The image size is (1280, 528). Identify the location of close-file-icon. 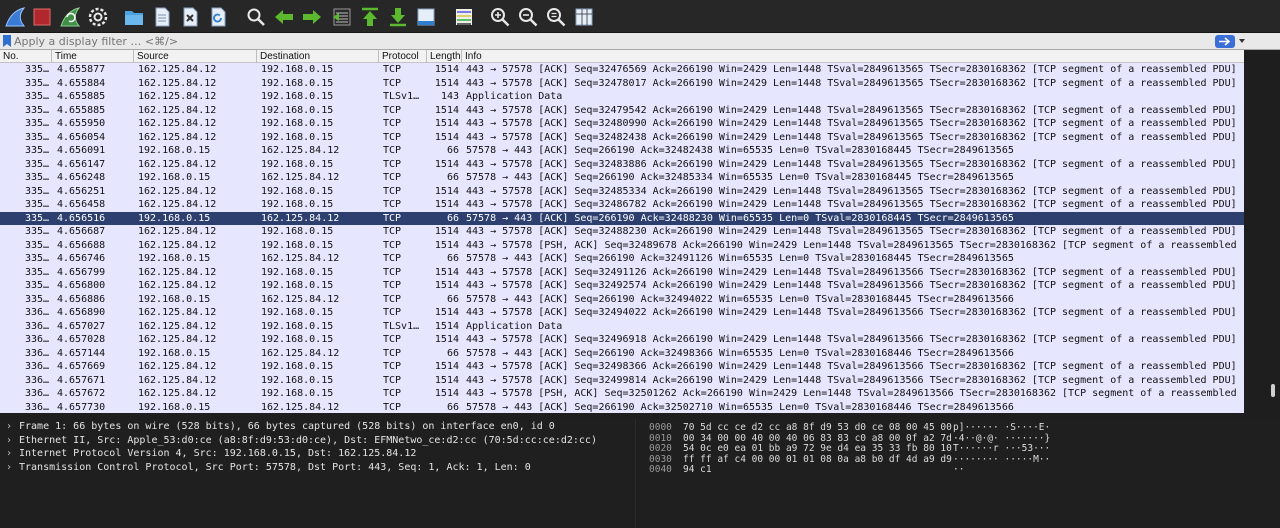
(190, 17).